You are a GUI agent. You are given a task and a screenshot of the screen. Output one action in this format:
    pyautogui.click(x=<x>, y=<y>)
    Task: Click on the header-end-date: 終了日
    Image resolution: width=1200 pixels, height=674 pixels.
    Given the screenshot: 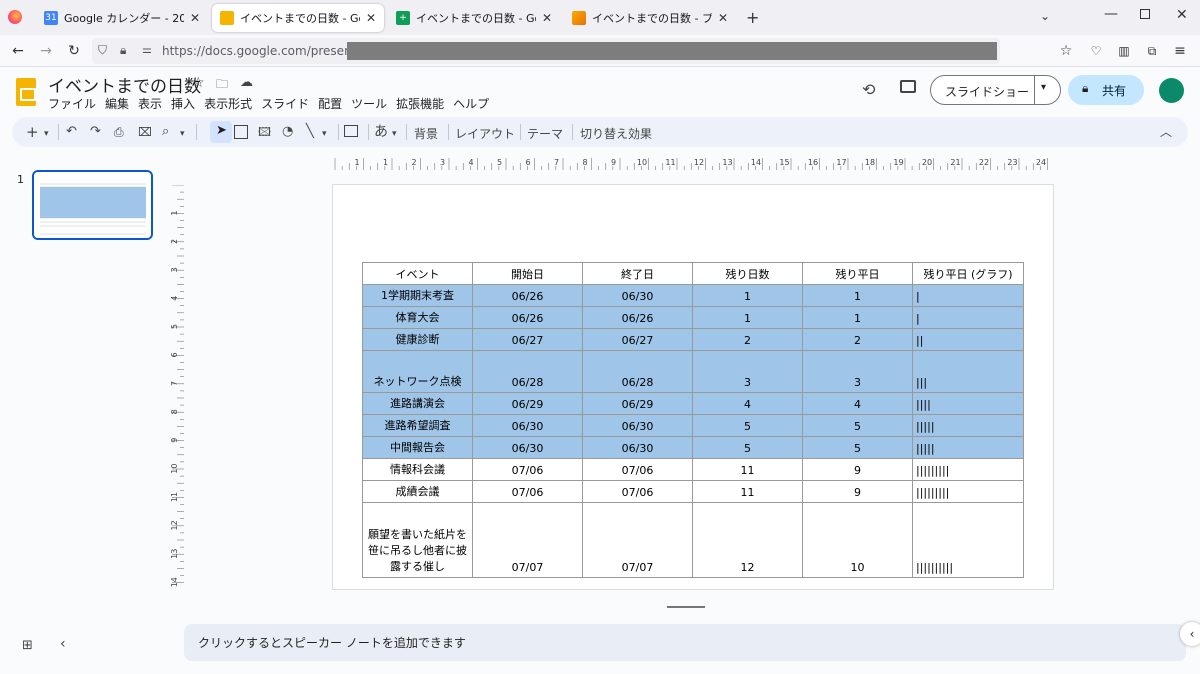 What is the action you would take?
    pyautogui.click(x=637, y=273)
    